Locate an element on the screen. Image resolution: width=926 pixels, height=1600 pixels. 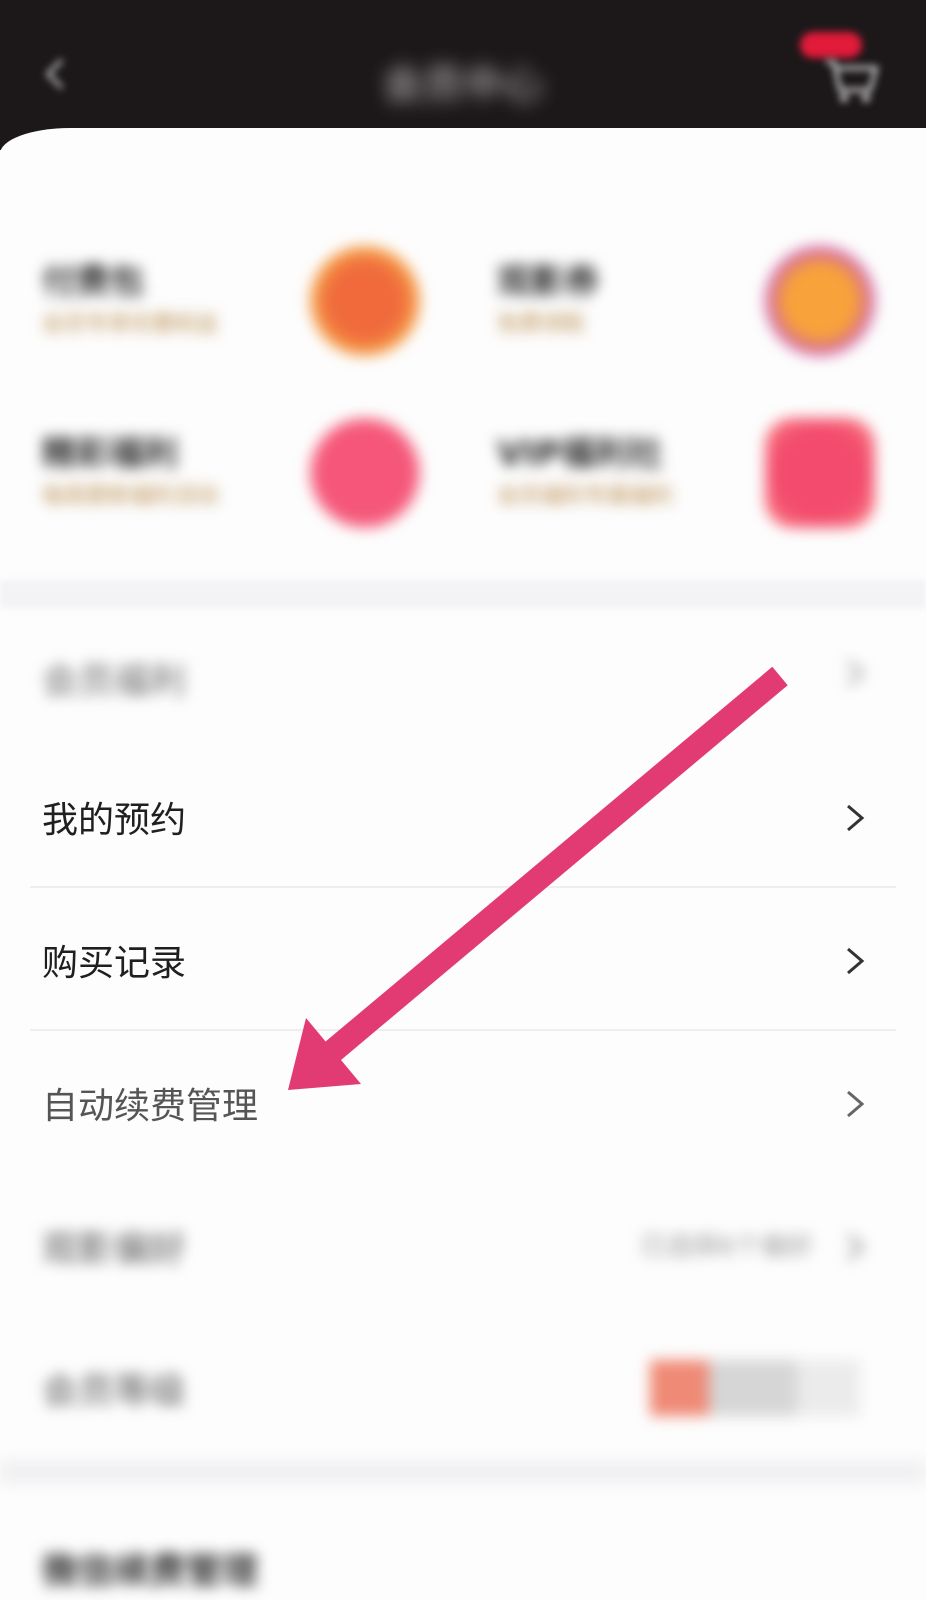
menu-item-label: 会员福利 is located at coordinates (114, 681).